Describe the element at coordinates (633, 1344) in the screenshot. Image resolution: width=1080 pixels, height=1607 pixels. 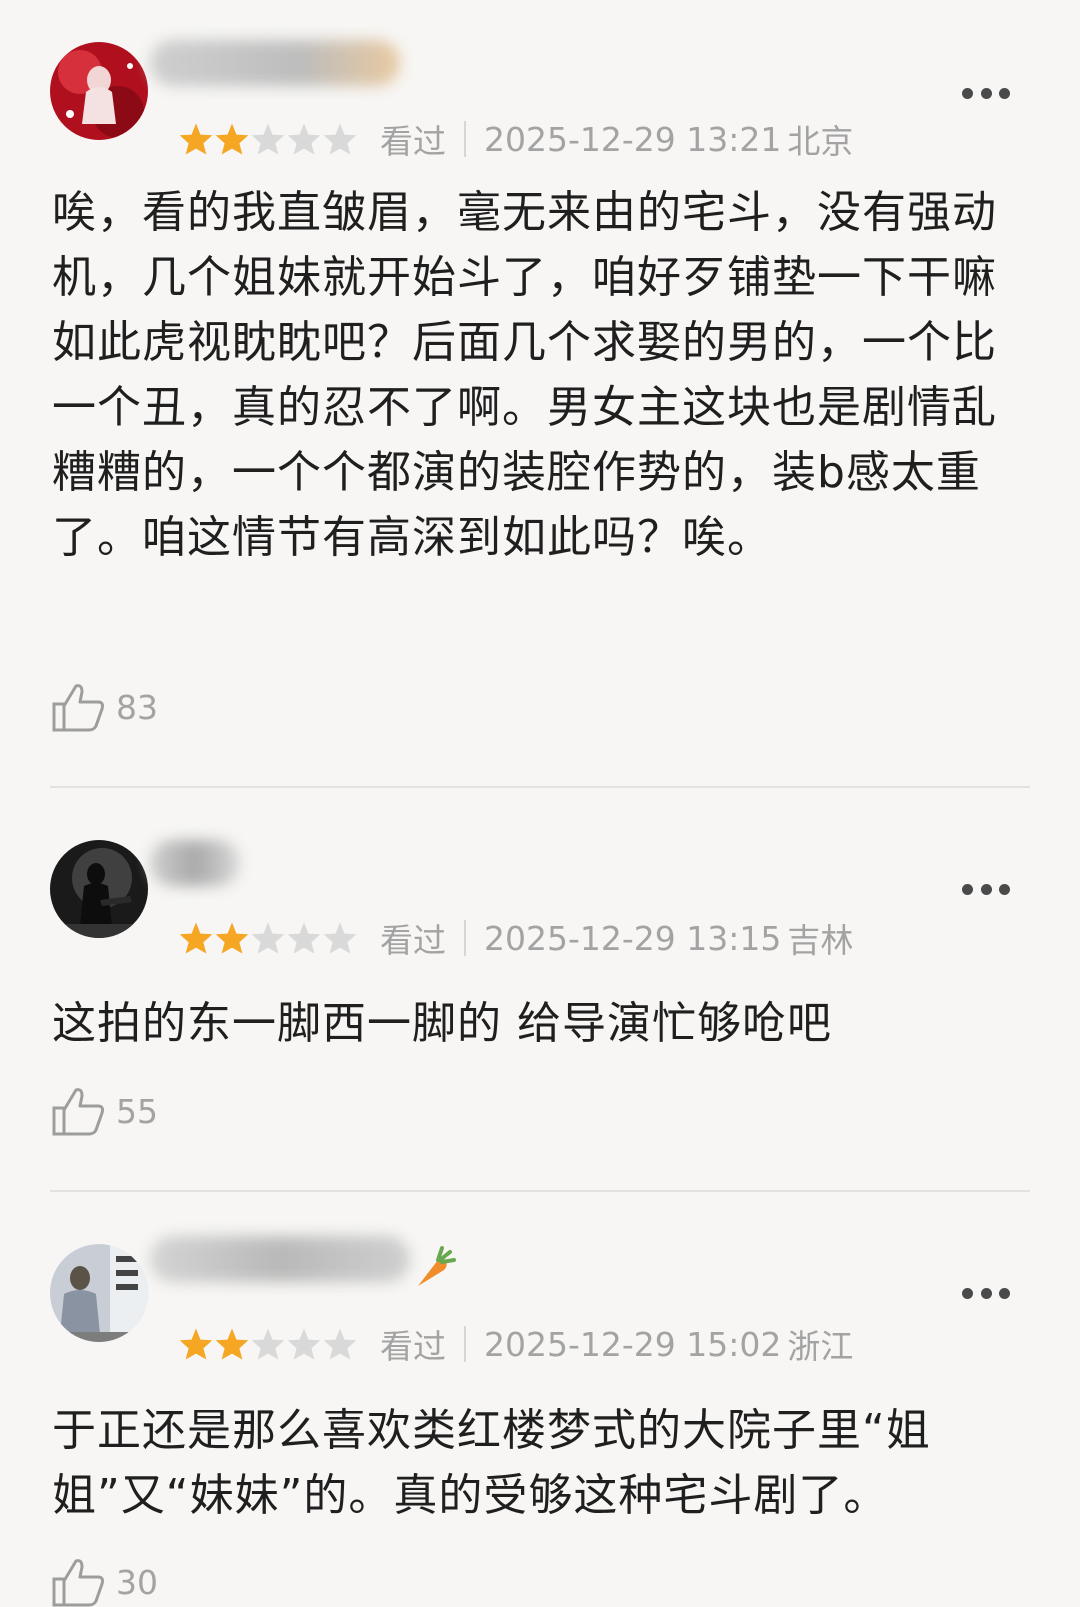
I see `review-datetime: 2025-12-29 15:02` at that location.